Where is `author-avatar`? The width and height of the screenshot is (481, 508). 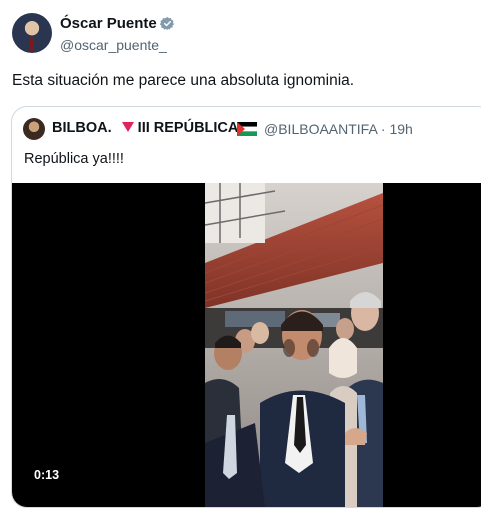
author-avatar is located at coordinates (32, 33).